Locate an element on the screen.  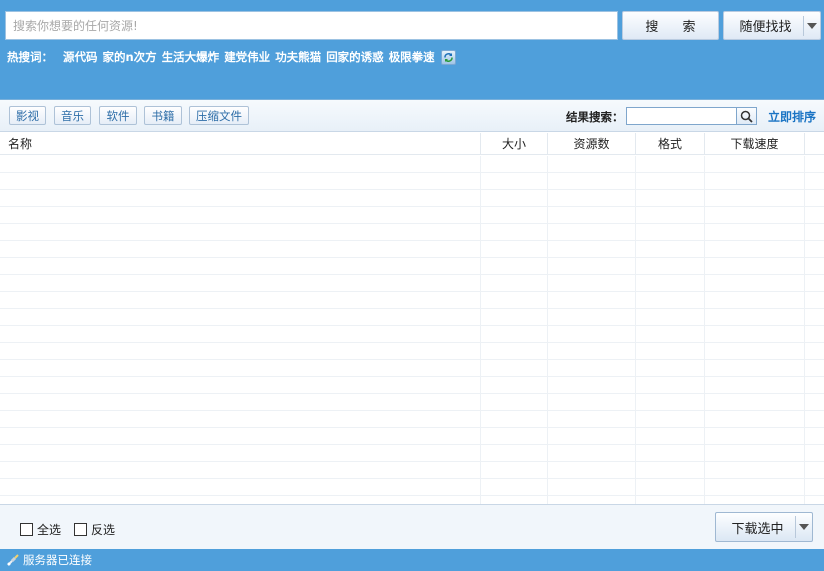
column-header-size: 大小 is located at coordinates (514, 144).